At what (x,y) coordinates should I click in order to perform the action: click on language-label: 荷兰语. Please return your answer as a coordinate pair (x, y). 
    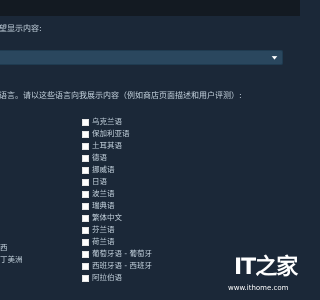
    Looking at the image, I should click on (103, 241).